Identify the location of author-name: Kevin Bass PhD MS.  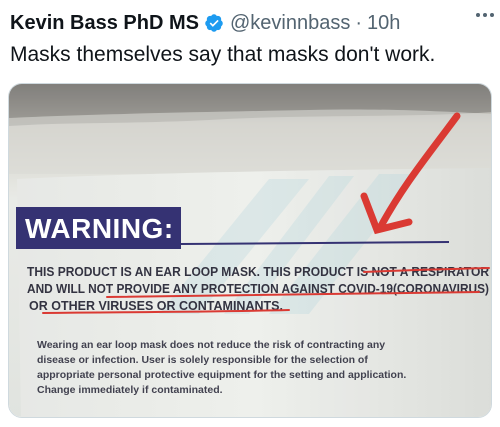
(104, 23).